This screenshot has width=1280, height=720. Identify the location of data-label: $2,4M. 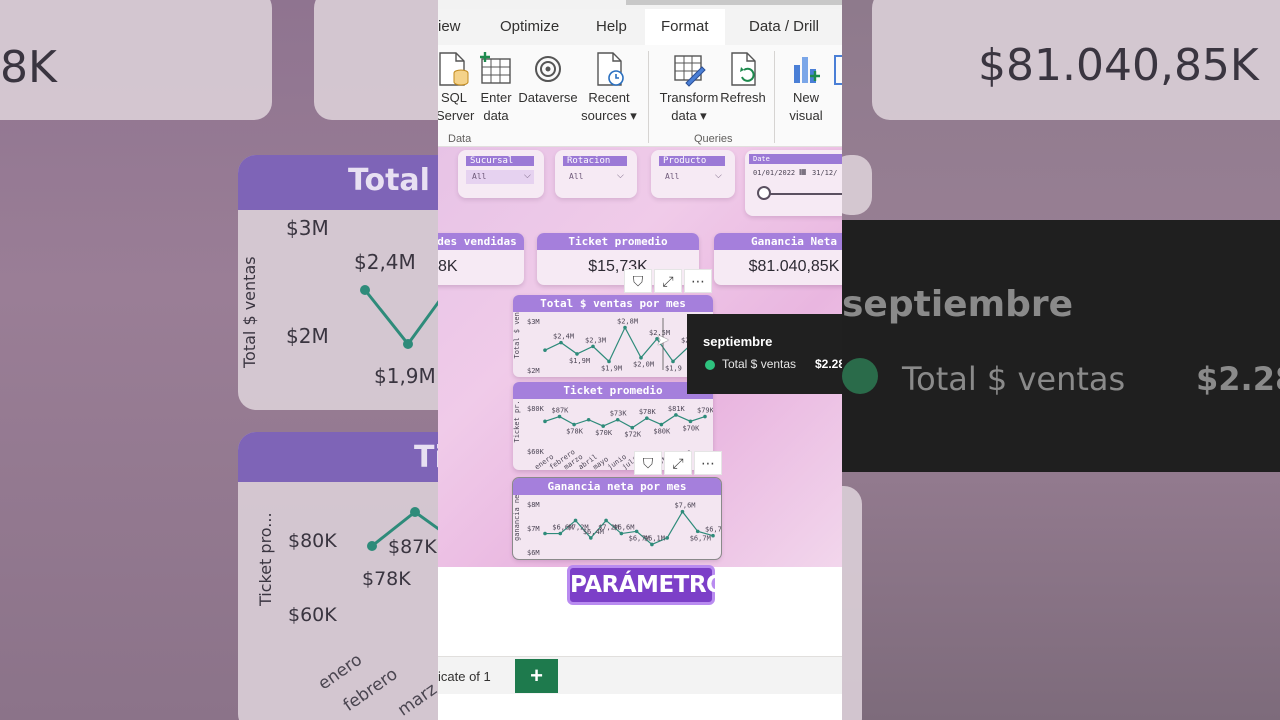
(563, 337).